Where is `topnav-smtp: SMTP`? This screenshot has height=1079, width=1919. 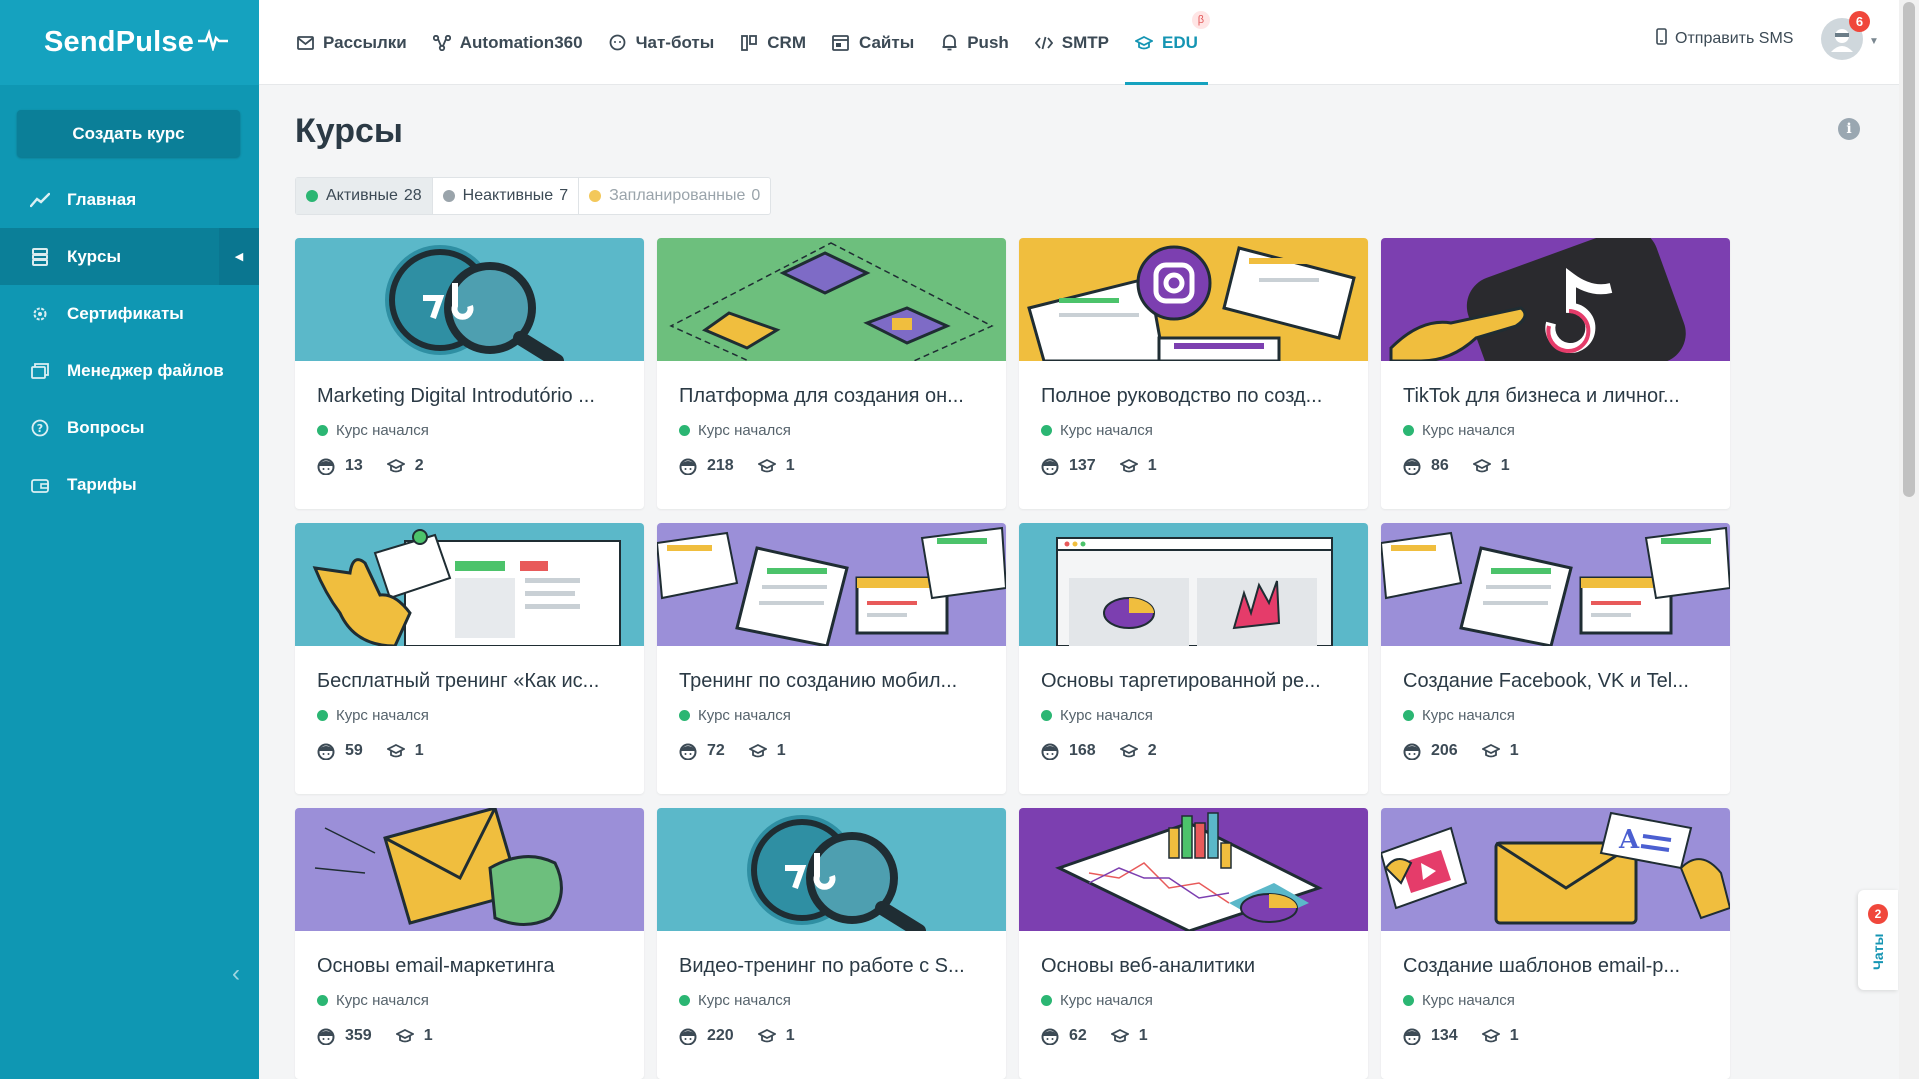 topnav-smtp: SMTP is located at coordinates (1071, 42).